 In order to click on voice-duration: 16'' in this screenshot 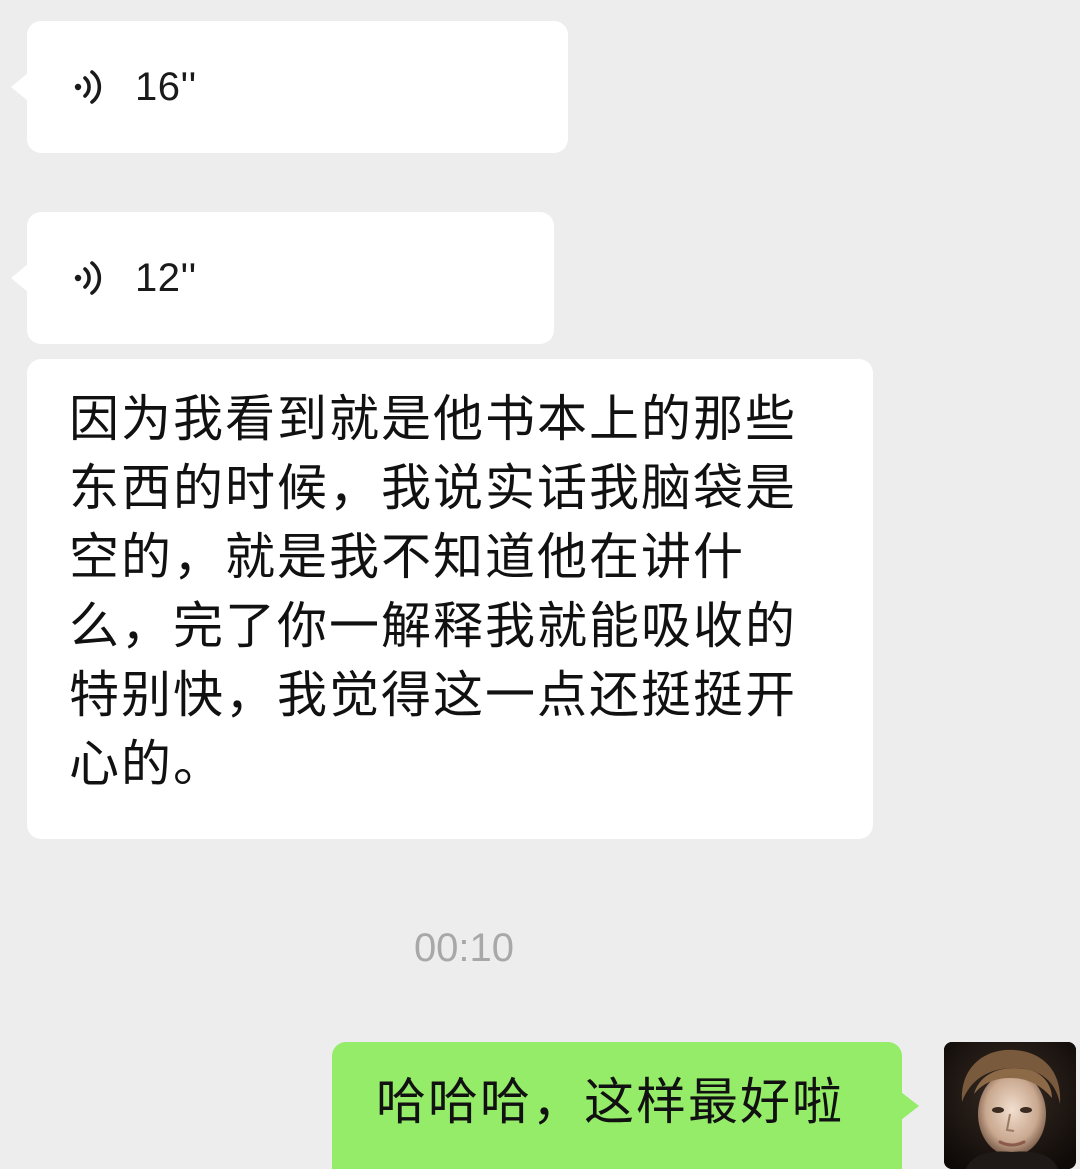, I will do `click(166, 86)`.